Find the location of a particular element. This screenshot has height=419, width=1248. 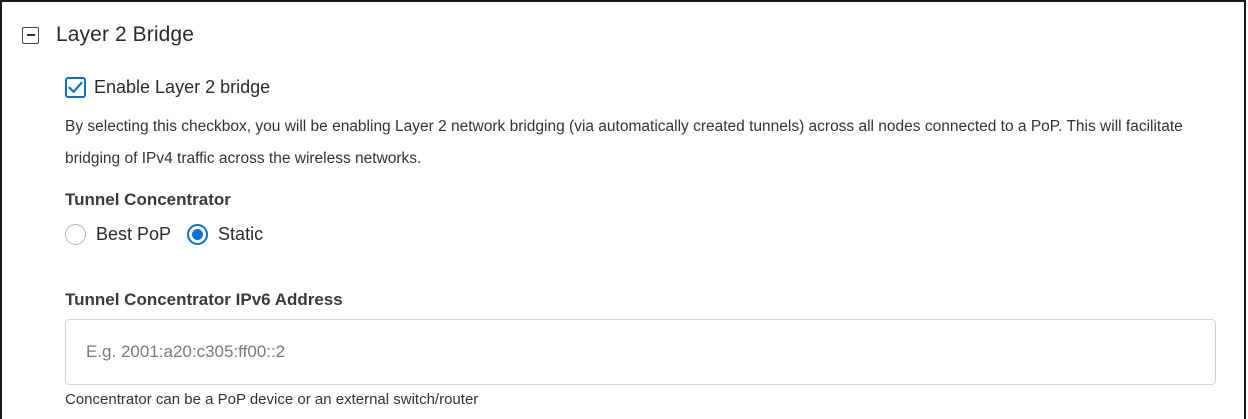

tunnel-concentrator-label: Tunnel Concentrator is located at coordinates (148, 199).